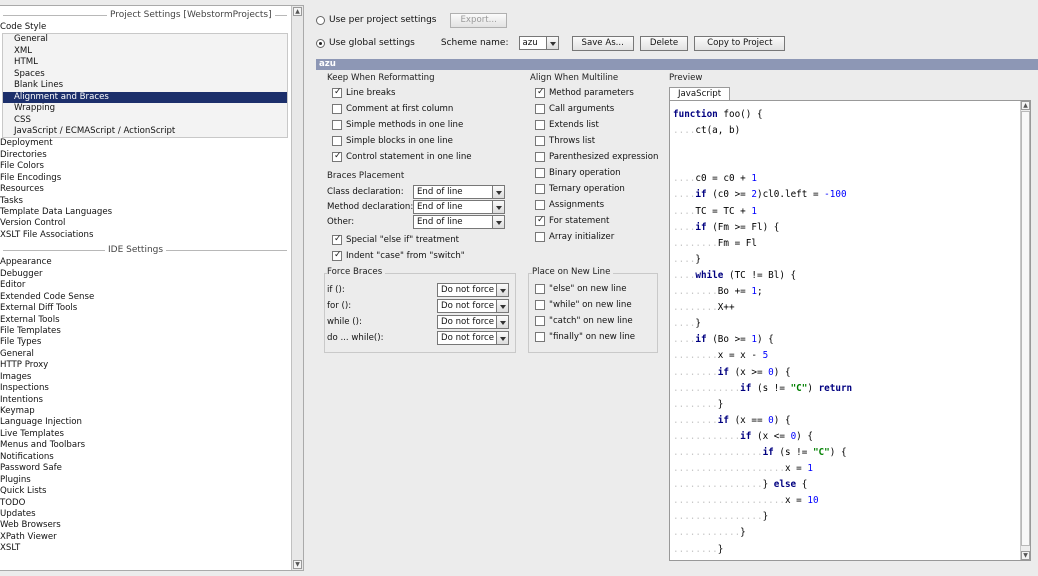  I want to click on tree-item-javascript-ecmascript-actionscript: JavaScript / ECMAScript / ActionScript, so click(145, 131).